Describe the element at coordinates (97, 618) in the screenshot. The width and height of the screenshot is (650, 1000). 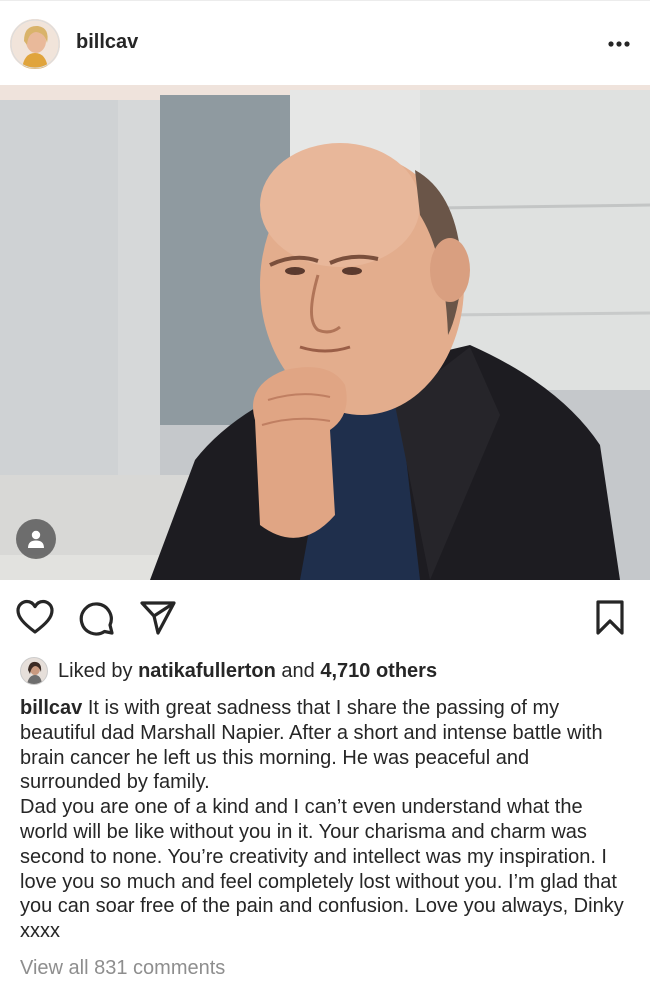
I see `comment-icon` at that location.